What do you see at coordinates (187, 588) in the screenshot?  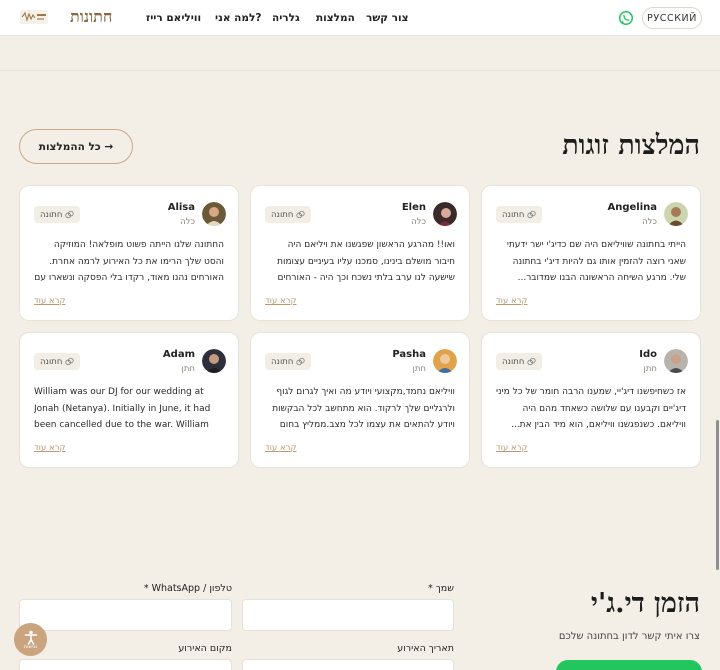 I see `phone-label: טלפון / WhatsApp *` at bounding box center [187, 588].